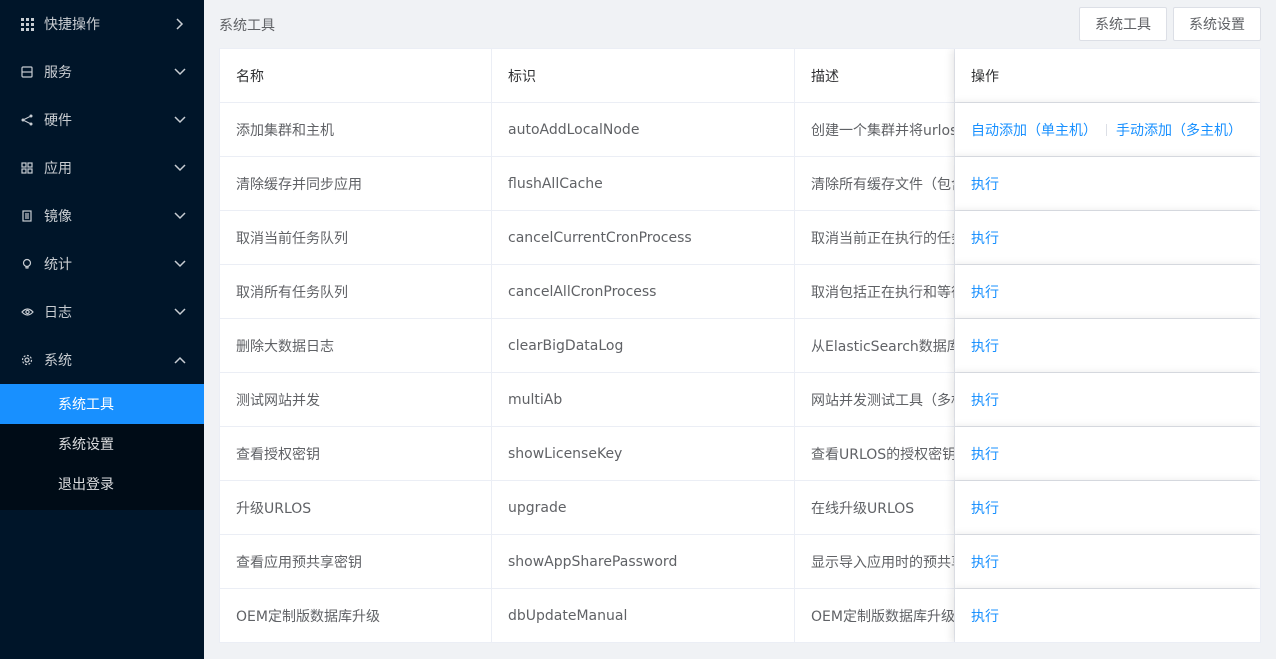 The width and height of the screenshot is (1276, 659). I want to click on cell-name: OEM定制版数据库升级, so click(356, 615).